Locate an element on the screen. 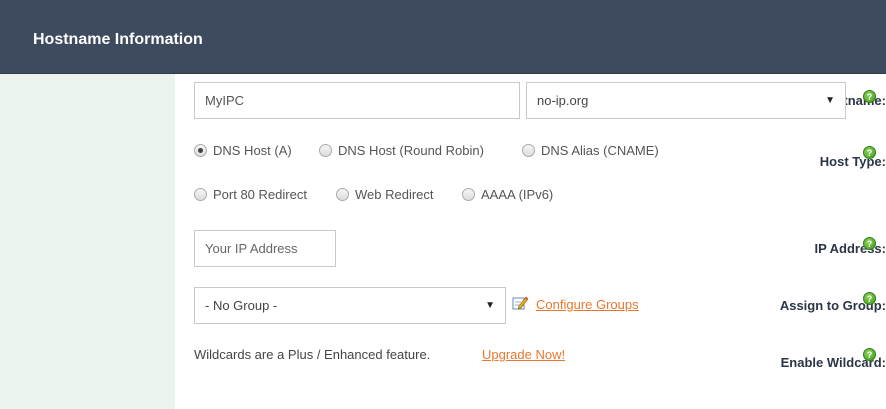 This screenshot has height=409, width=886. panel-title: Hostname Information is located at coordinates (118, 39).